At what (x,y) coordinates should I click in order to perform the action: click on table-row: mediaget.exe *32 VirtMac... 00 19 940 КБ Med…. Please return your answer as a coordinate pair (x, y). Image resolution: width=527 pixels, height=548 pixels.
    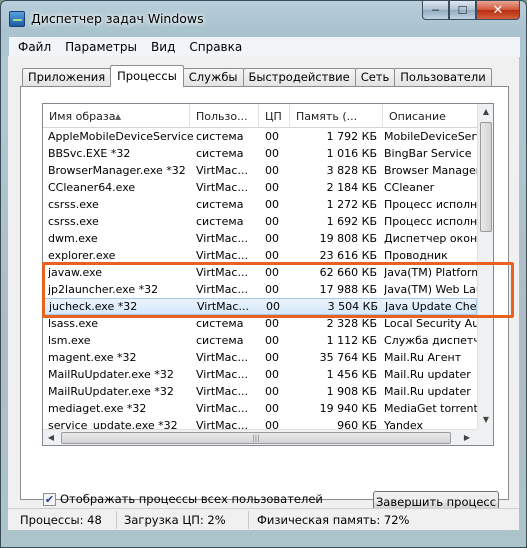
    Looking at the image, I should click on (261, 408).